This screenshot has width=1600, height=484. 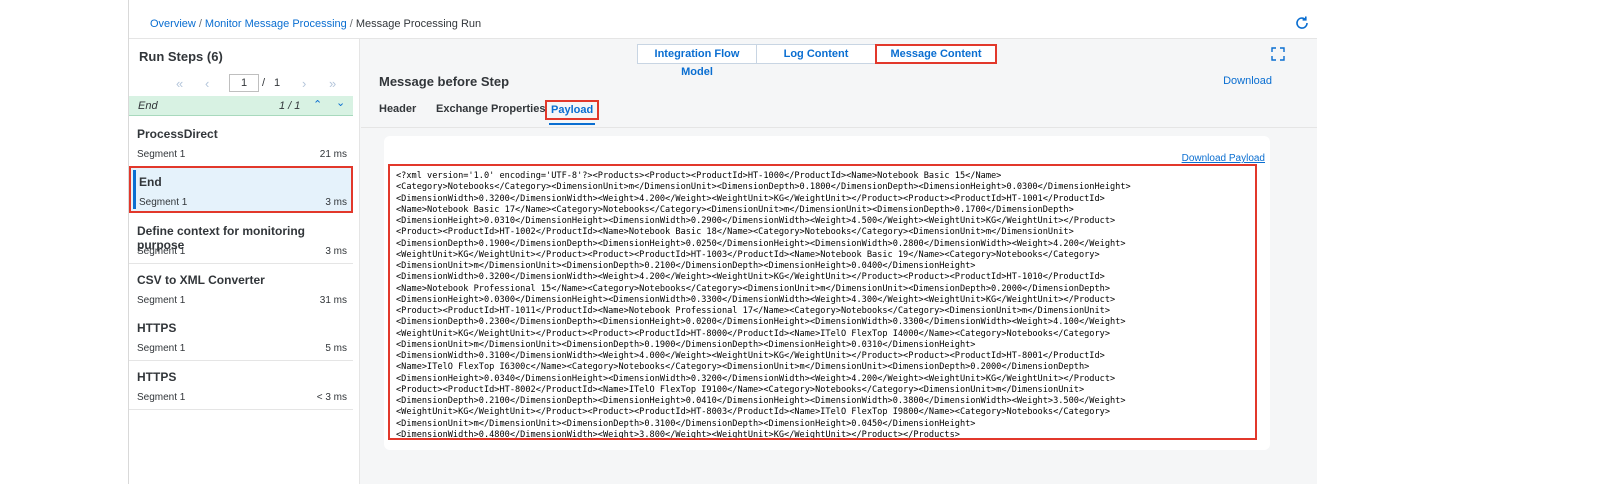 What do you see at coordinates (207, 83) in the screenshot?
I see `prev-page-button: ‹` at bounding box center [207, 83].